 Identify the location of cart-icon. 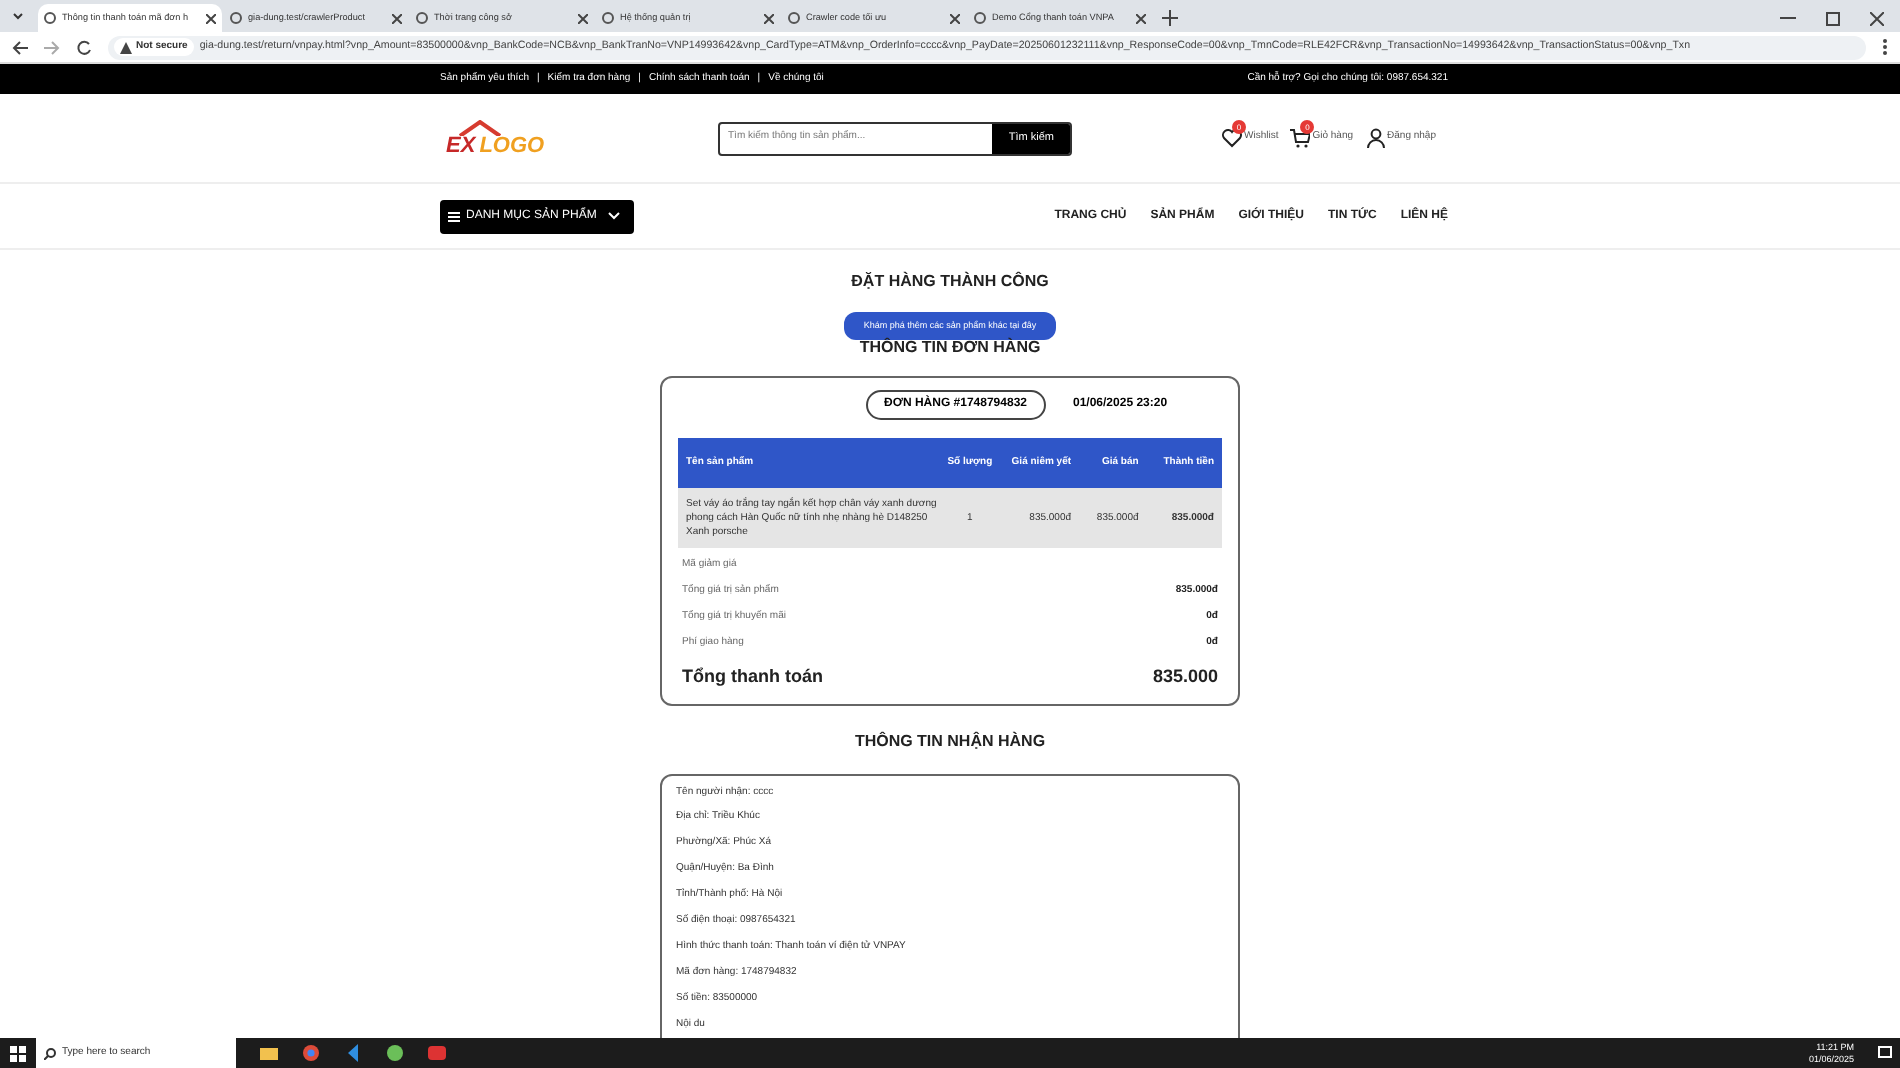
(1300, 138).